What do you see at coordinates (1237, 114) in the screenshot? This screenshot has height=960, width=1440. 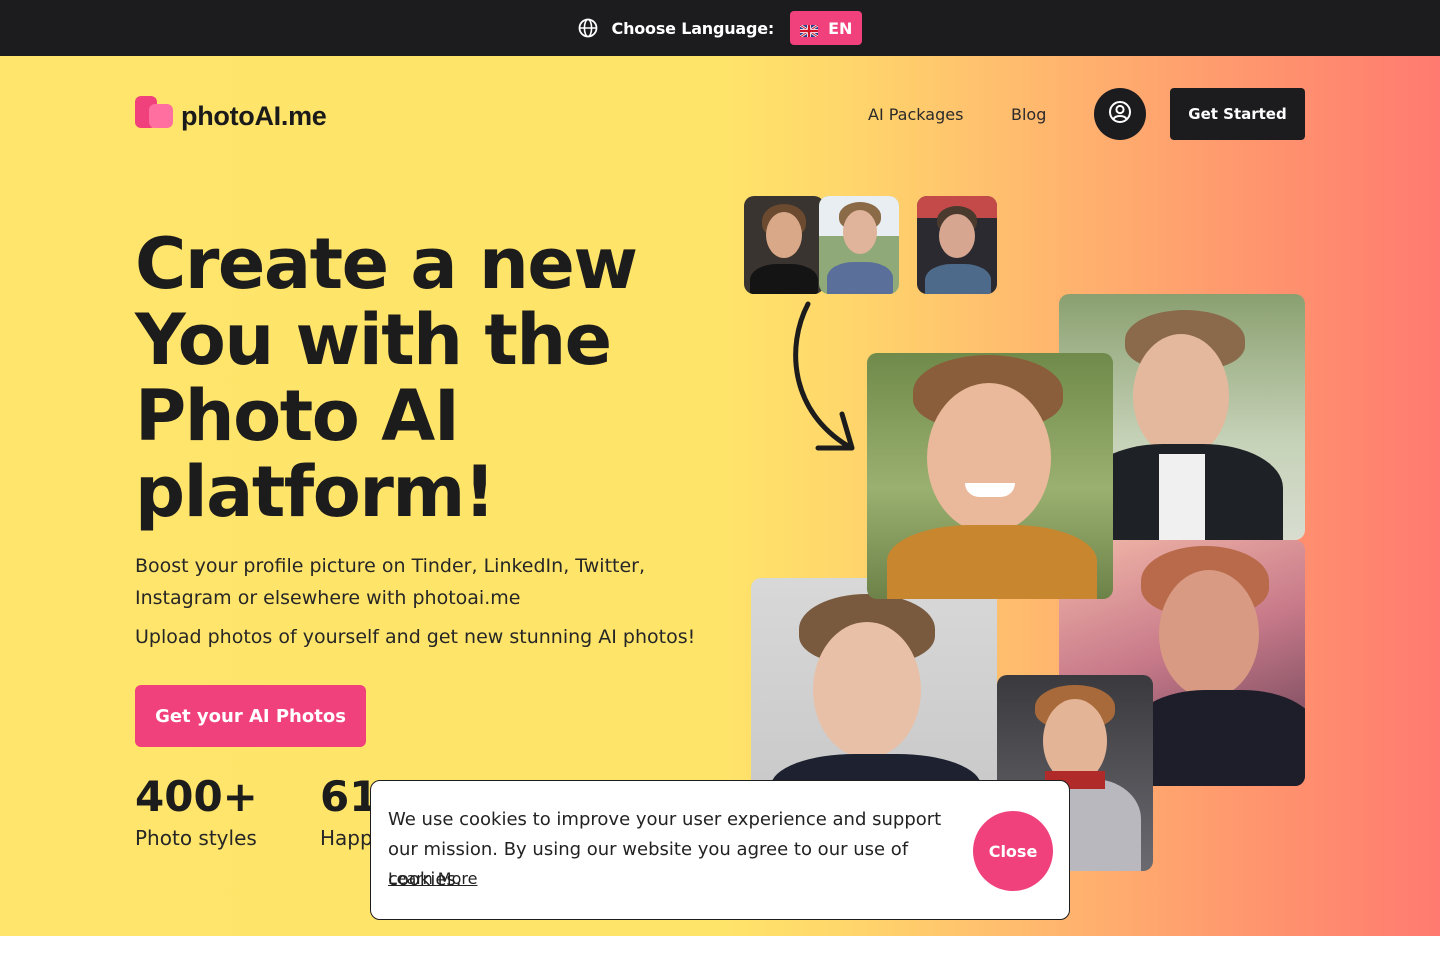 I see `get-started-button: Get Started` at bounding box center [1237, 114].